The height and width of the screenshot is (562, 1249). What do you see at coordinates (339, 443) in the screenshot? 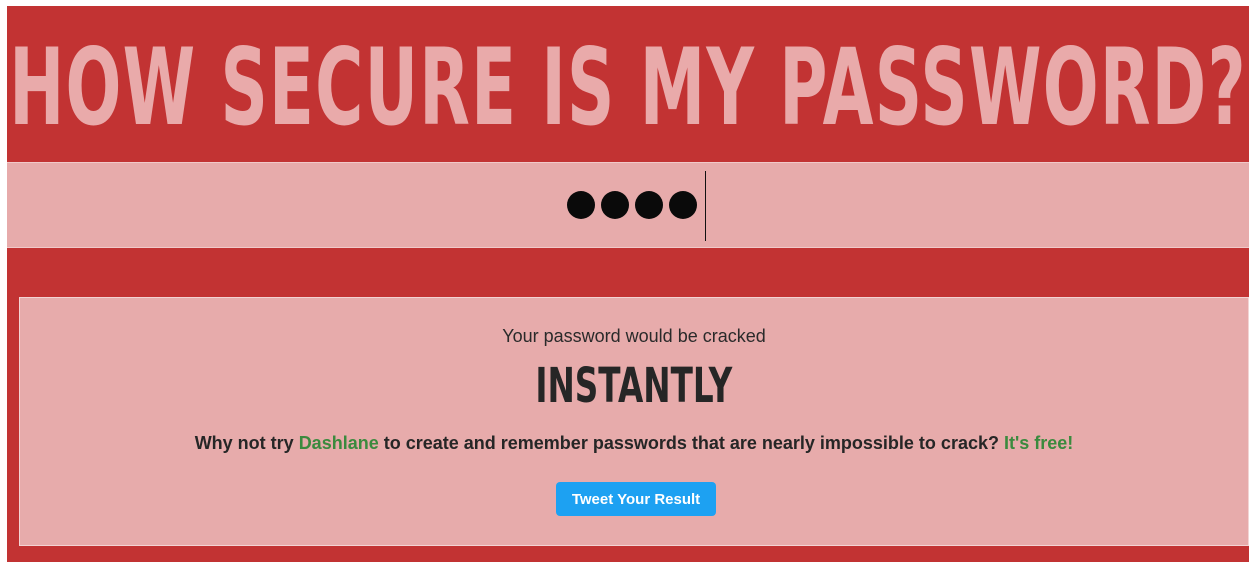
I see `dashlane-link: Dashlane` at bounding box center [339, 443].